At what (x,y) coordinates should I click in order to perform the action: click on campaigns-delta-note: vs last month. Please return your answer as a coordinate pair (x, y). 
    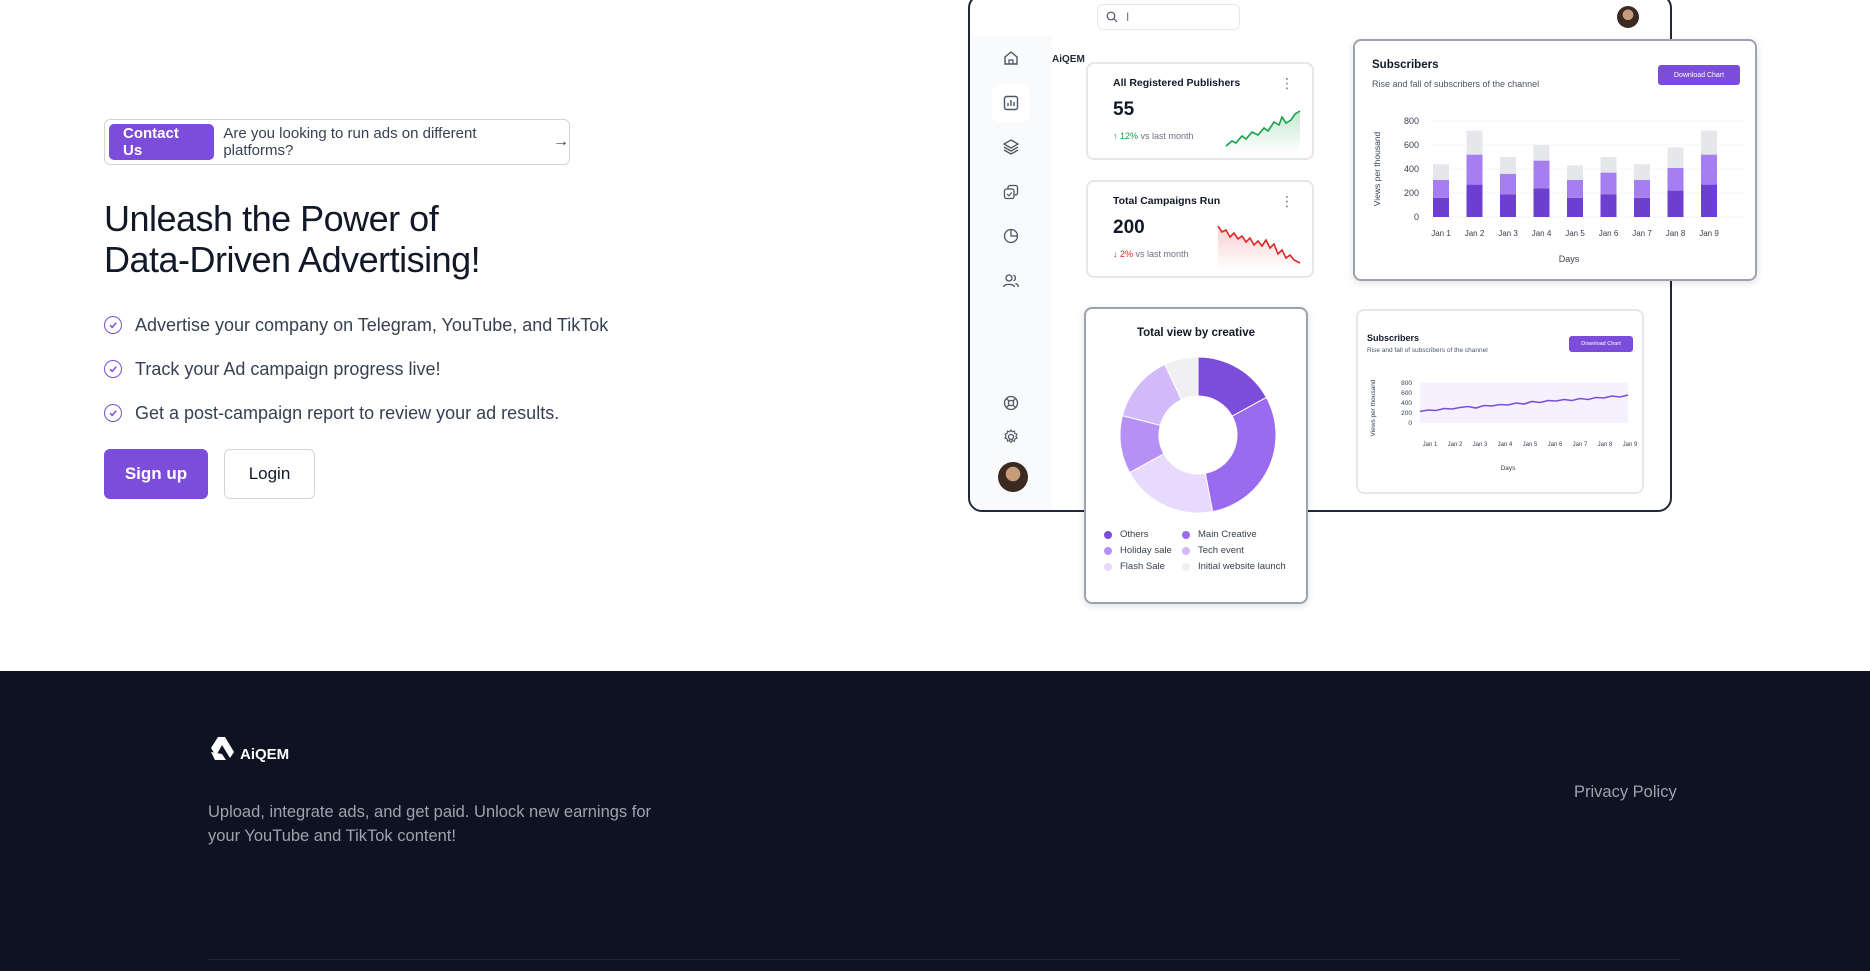
    Looking at the image, I should click on (1162, 254).